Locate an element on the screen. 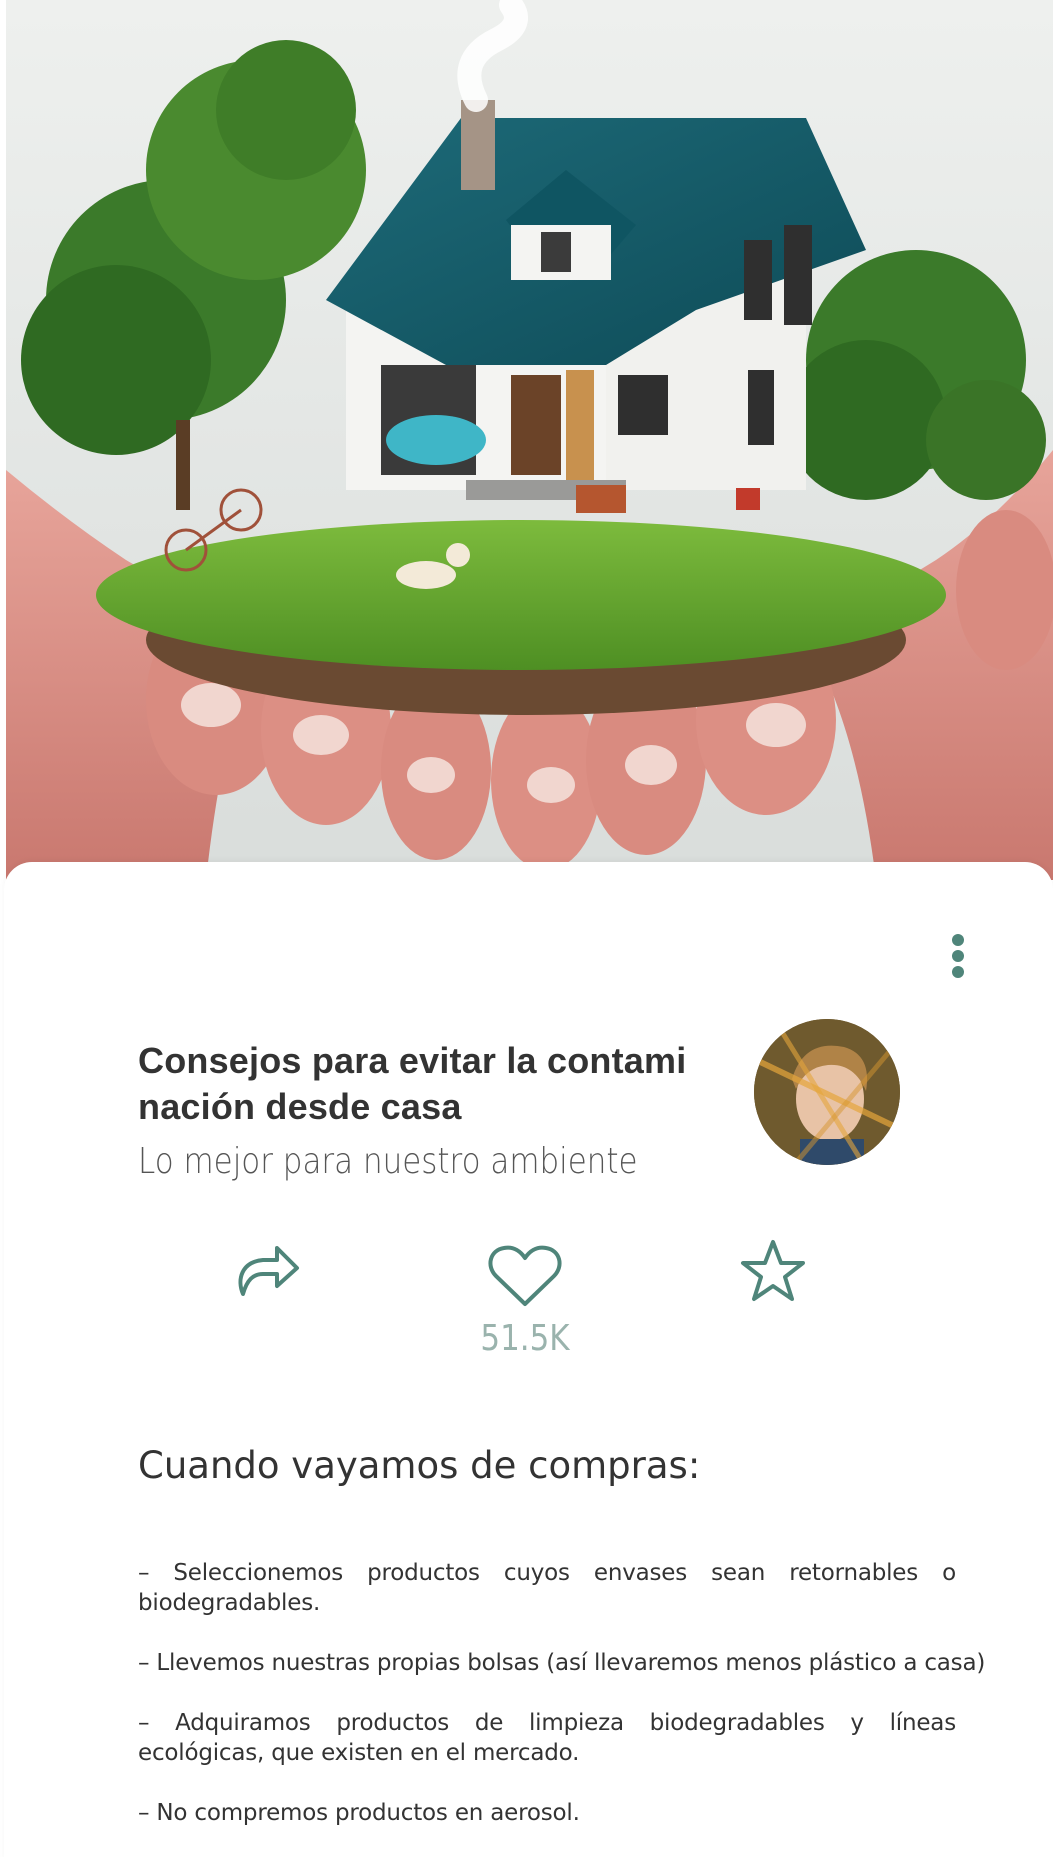 The image size is (1053, 1857). article-subtitle: Lo mejor para nuestro ambiente is located at coordinates (388, 1161).